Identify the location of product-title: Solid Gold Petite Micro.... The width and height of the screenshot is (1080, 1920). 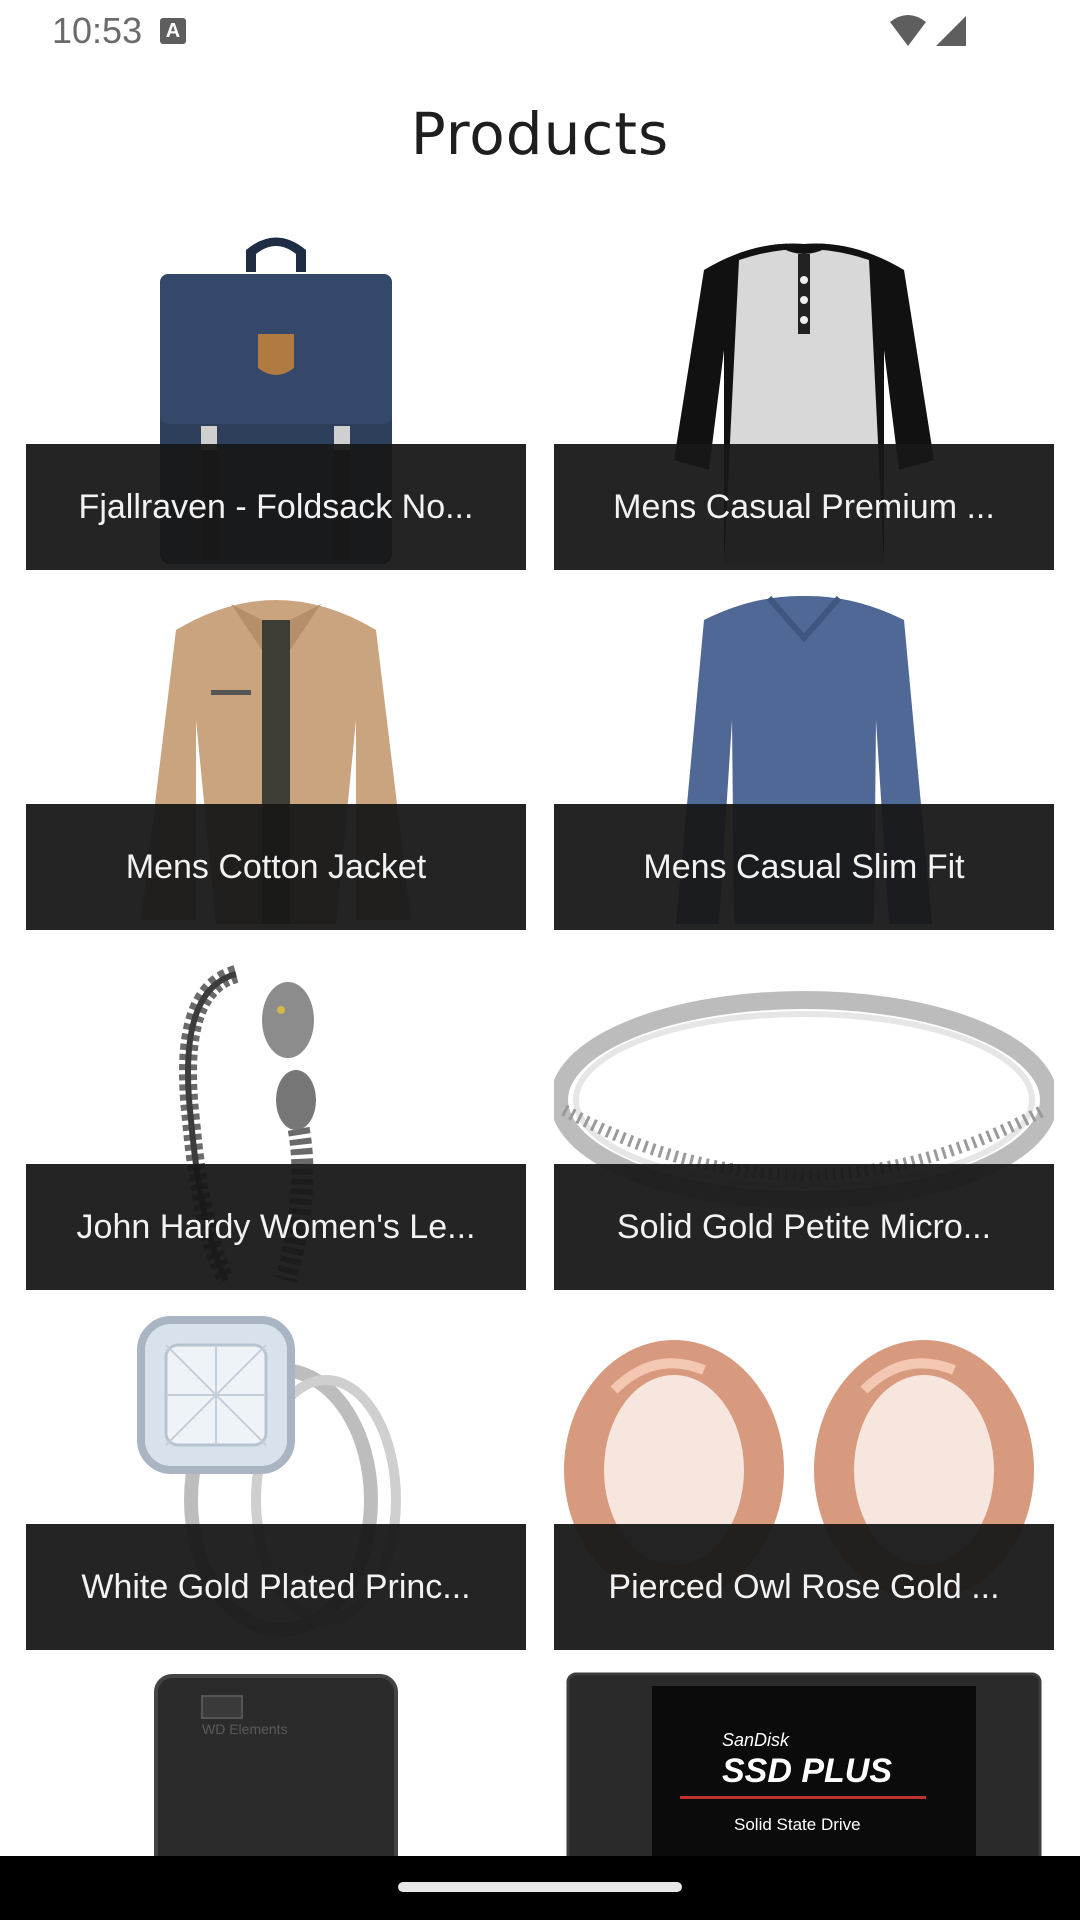
(804, 1226).